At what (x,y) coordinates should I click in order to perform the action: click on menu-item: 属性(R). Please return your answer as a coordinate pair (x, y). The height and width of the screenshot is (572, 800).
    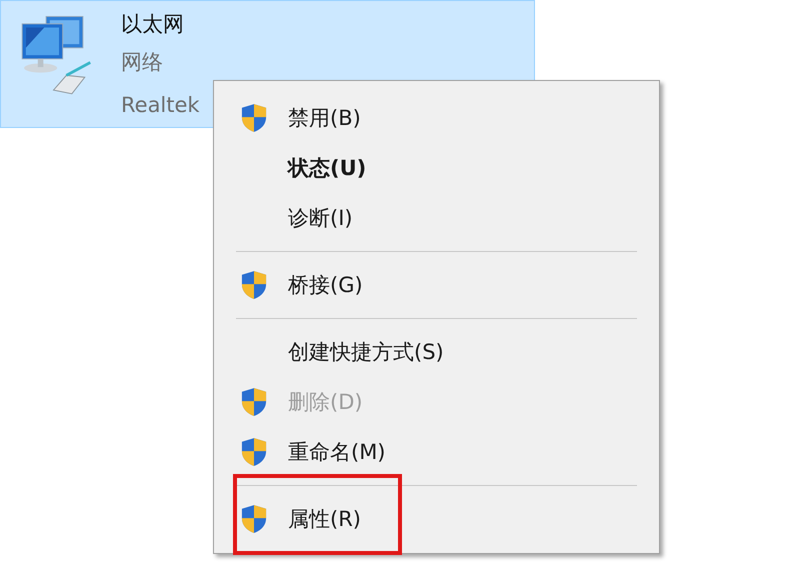
    Looking at the image, I should click on (436, 519).